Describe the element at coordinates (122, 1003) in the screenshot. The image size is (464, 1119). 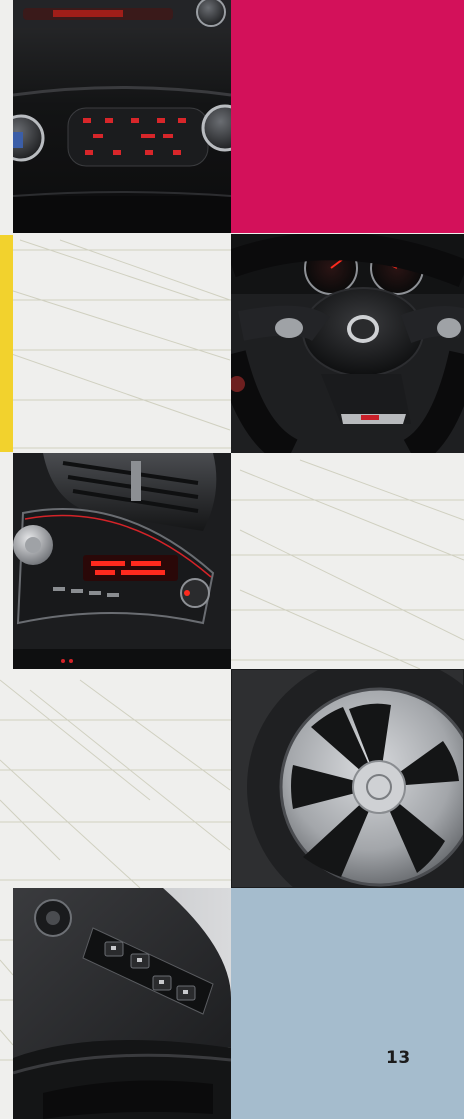
I see `window-switch-panel-photo` at that location.